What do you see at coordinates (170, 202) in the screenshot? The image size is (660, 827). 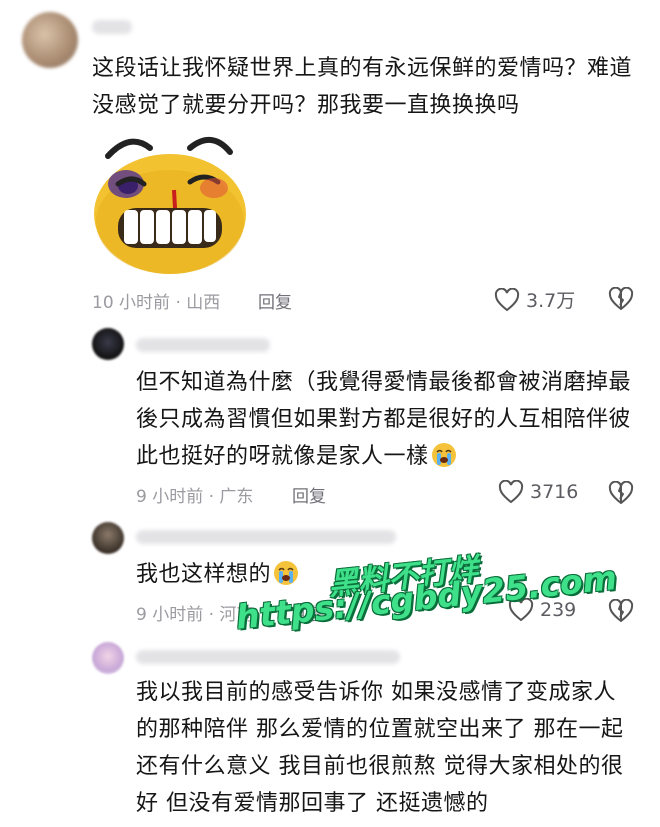 I see `grinning-bruised-face-sticker` at bounding box center [170, 202].